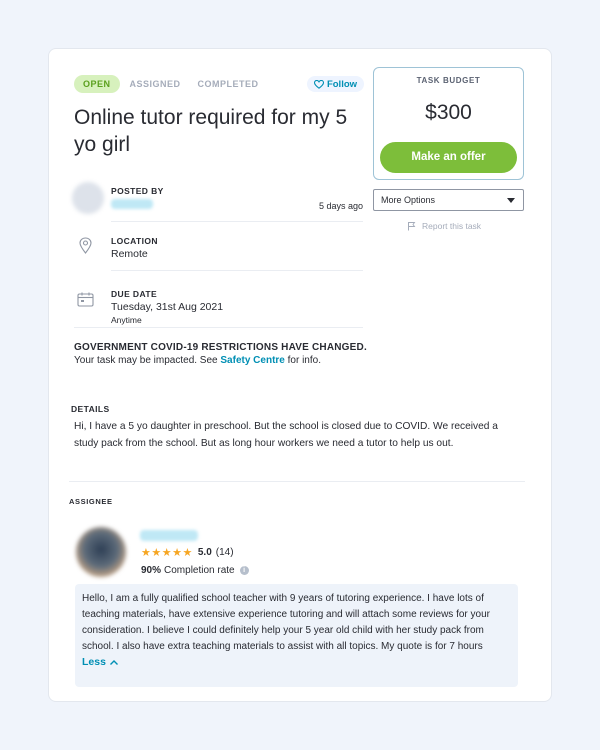  What do you see at coordinates (318, 84) in the screenshot?
I see `heart-outline-icon` at bounding box center [318, 84].